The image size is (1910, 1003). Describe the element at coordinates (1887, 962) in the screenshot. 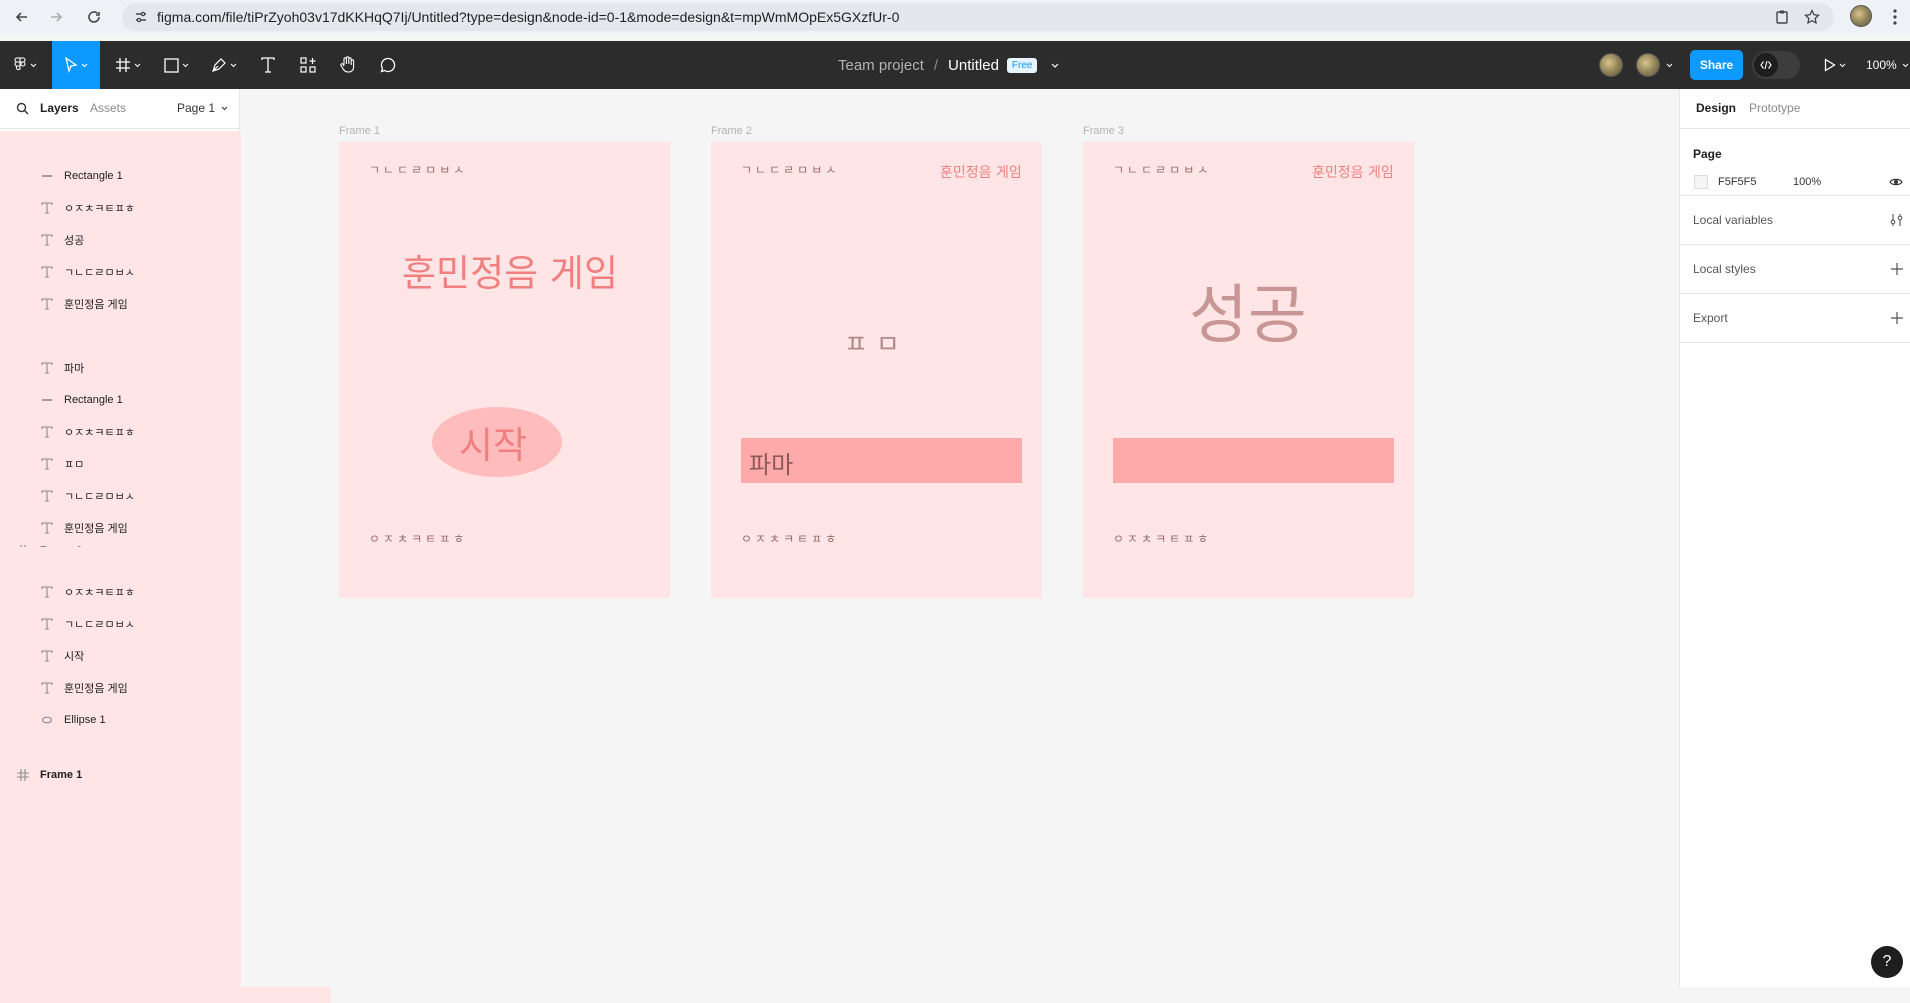

I see `help-button: ?` at that location.